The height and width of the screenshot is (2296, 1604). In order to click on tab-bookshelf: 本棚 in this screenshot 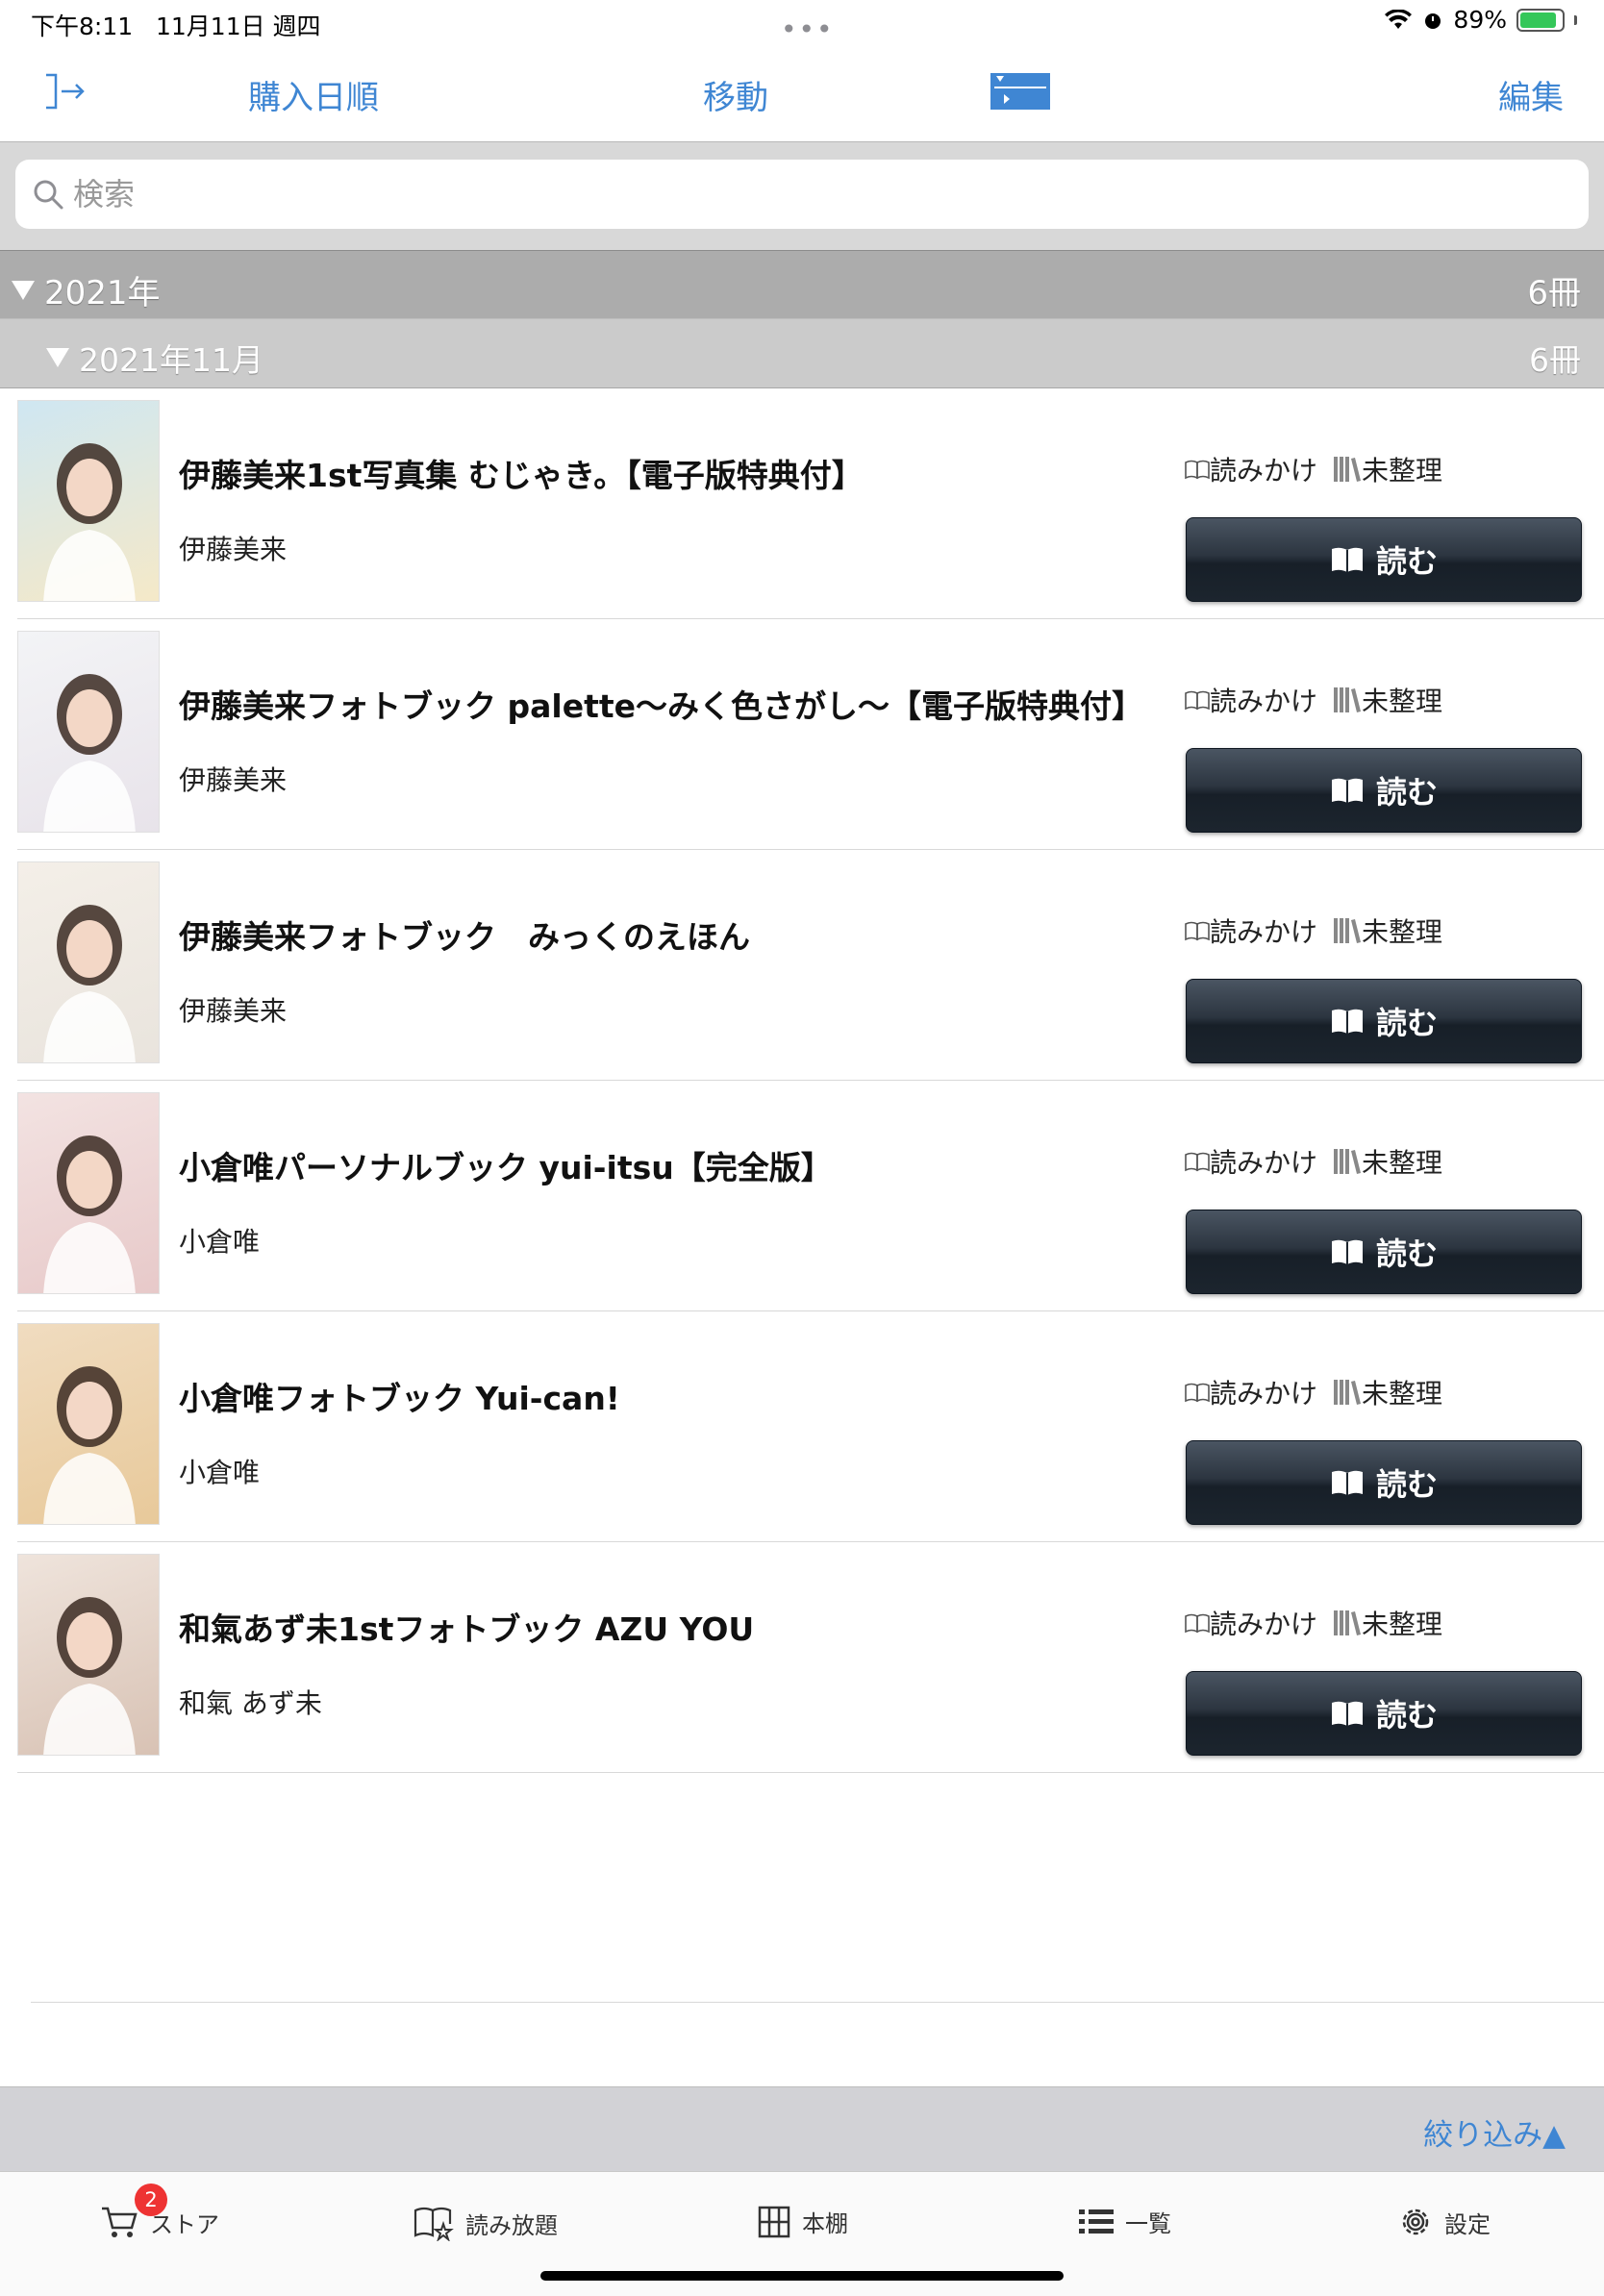, I will do `click(803, 2221)`.